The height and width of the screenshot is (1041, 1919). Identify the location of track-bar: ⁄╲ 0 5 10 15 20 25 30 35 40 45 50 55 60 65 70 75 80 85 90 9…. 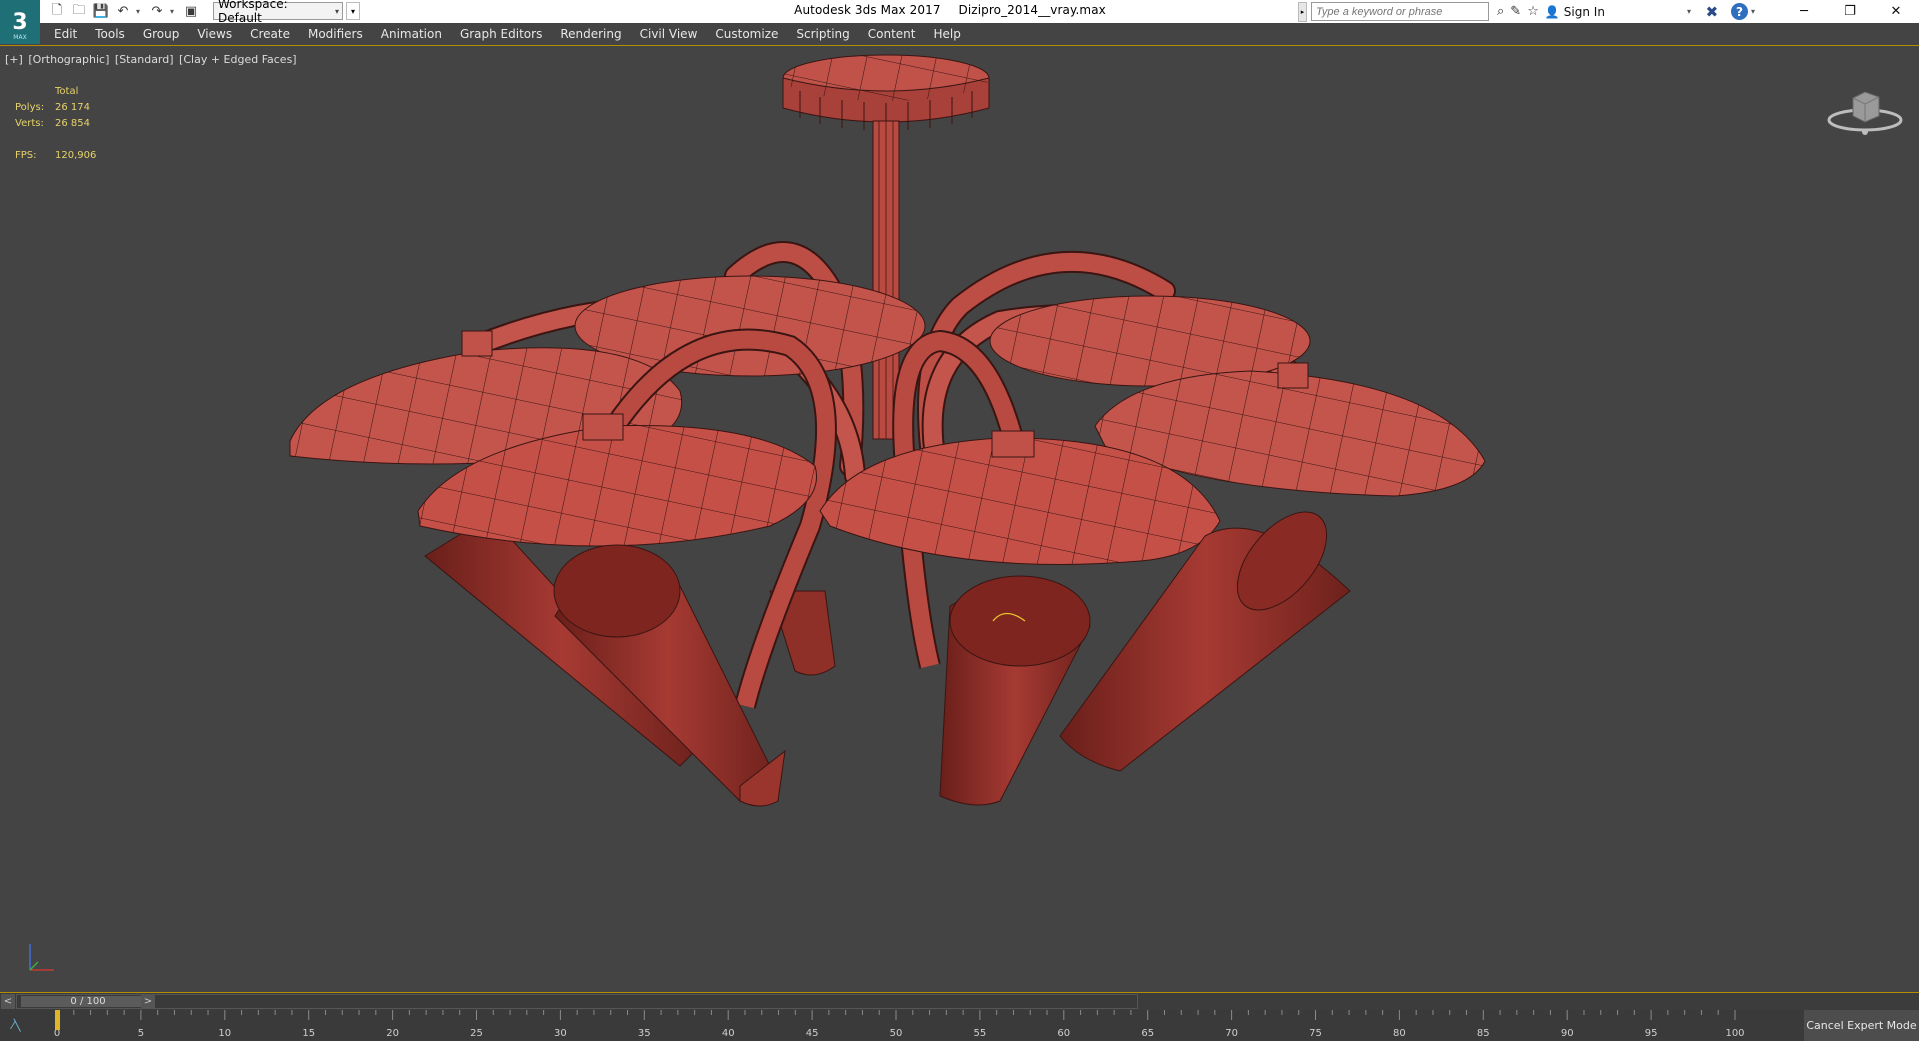
(959, 1025).